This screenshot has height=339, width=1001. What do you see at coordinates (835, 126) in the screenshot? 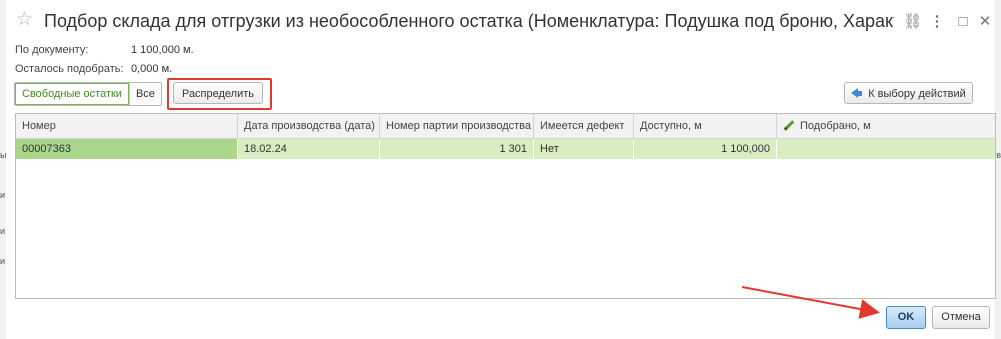
I see `column-header-picked-label: Подобрано, м` at bounding box center [835, 126].